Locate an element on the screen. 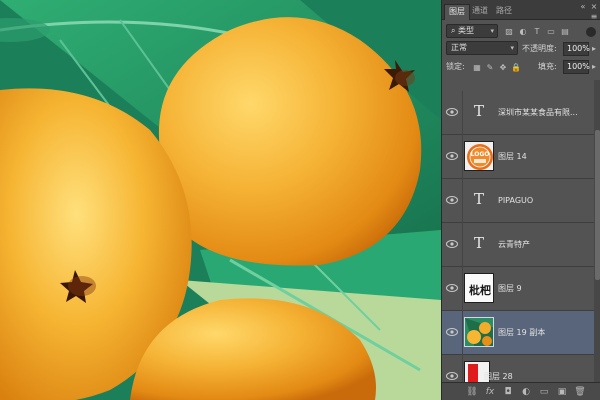  tab-channels: 通道 is located at coordinates (480, 12).